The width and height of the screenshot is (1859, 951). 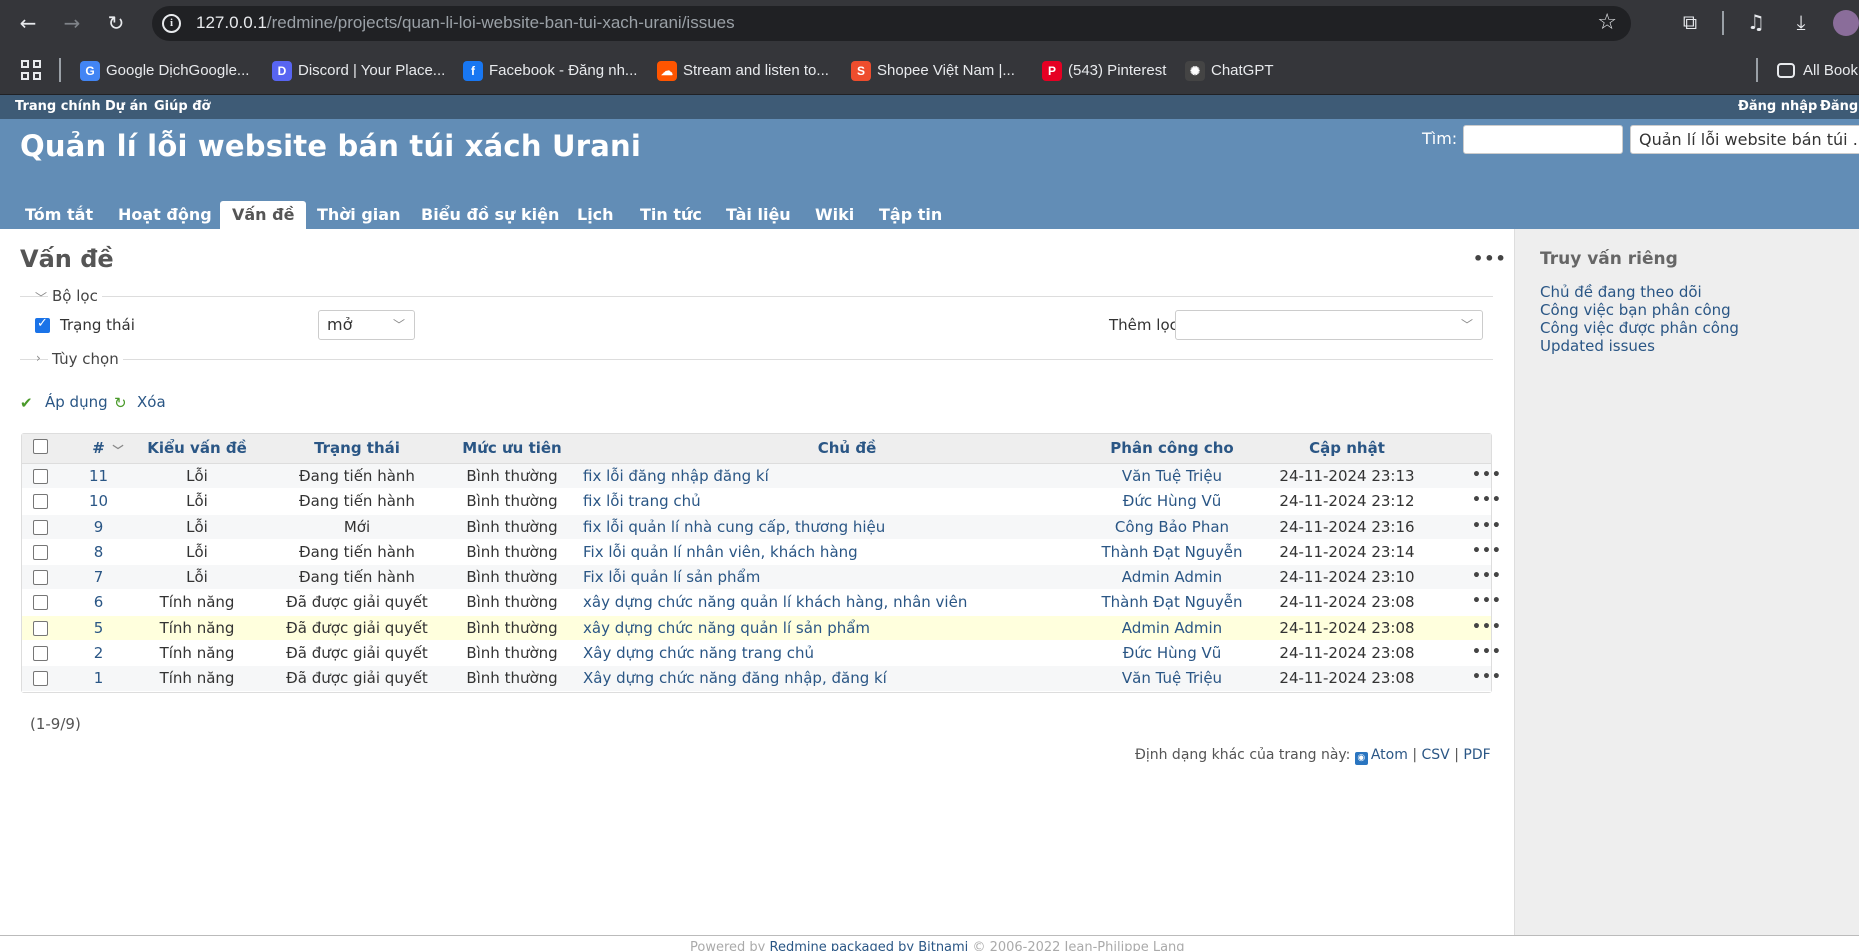 I want to click on more-actions-icon: •••, so click(x=1490, y=258).